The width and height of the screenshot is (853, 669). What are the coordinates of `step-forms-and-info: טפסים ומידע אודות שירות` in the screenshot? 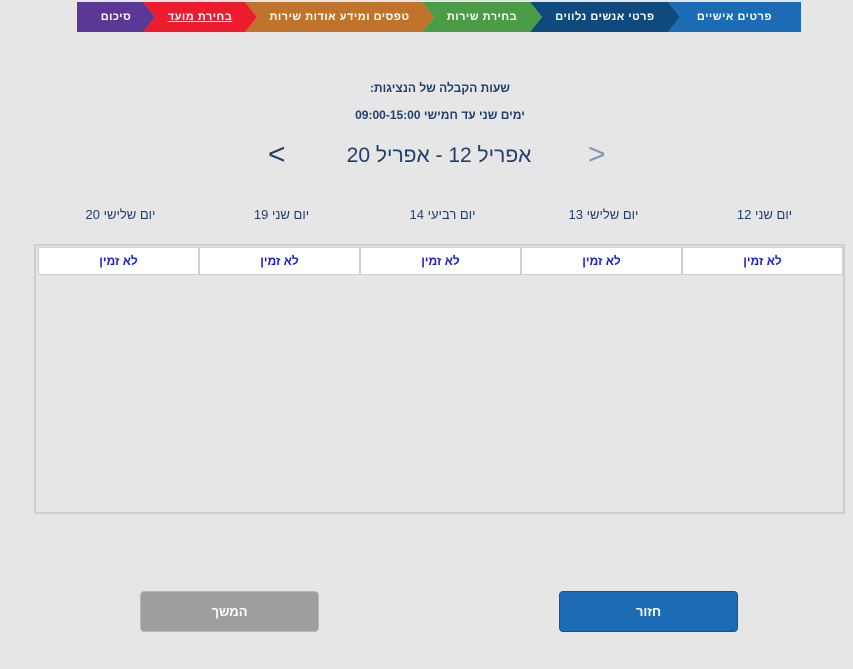 It's located at (339, 17).